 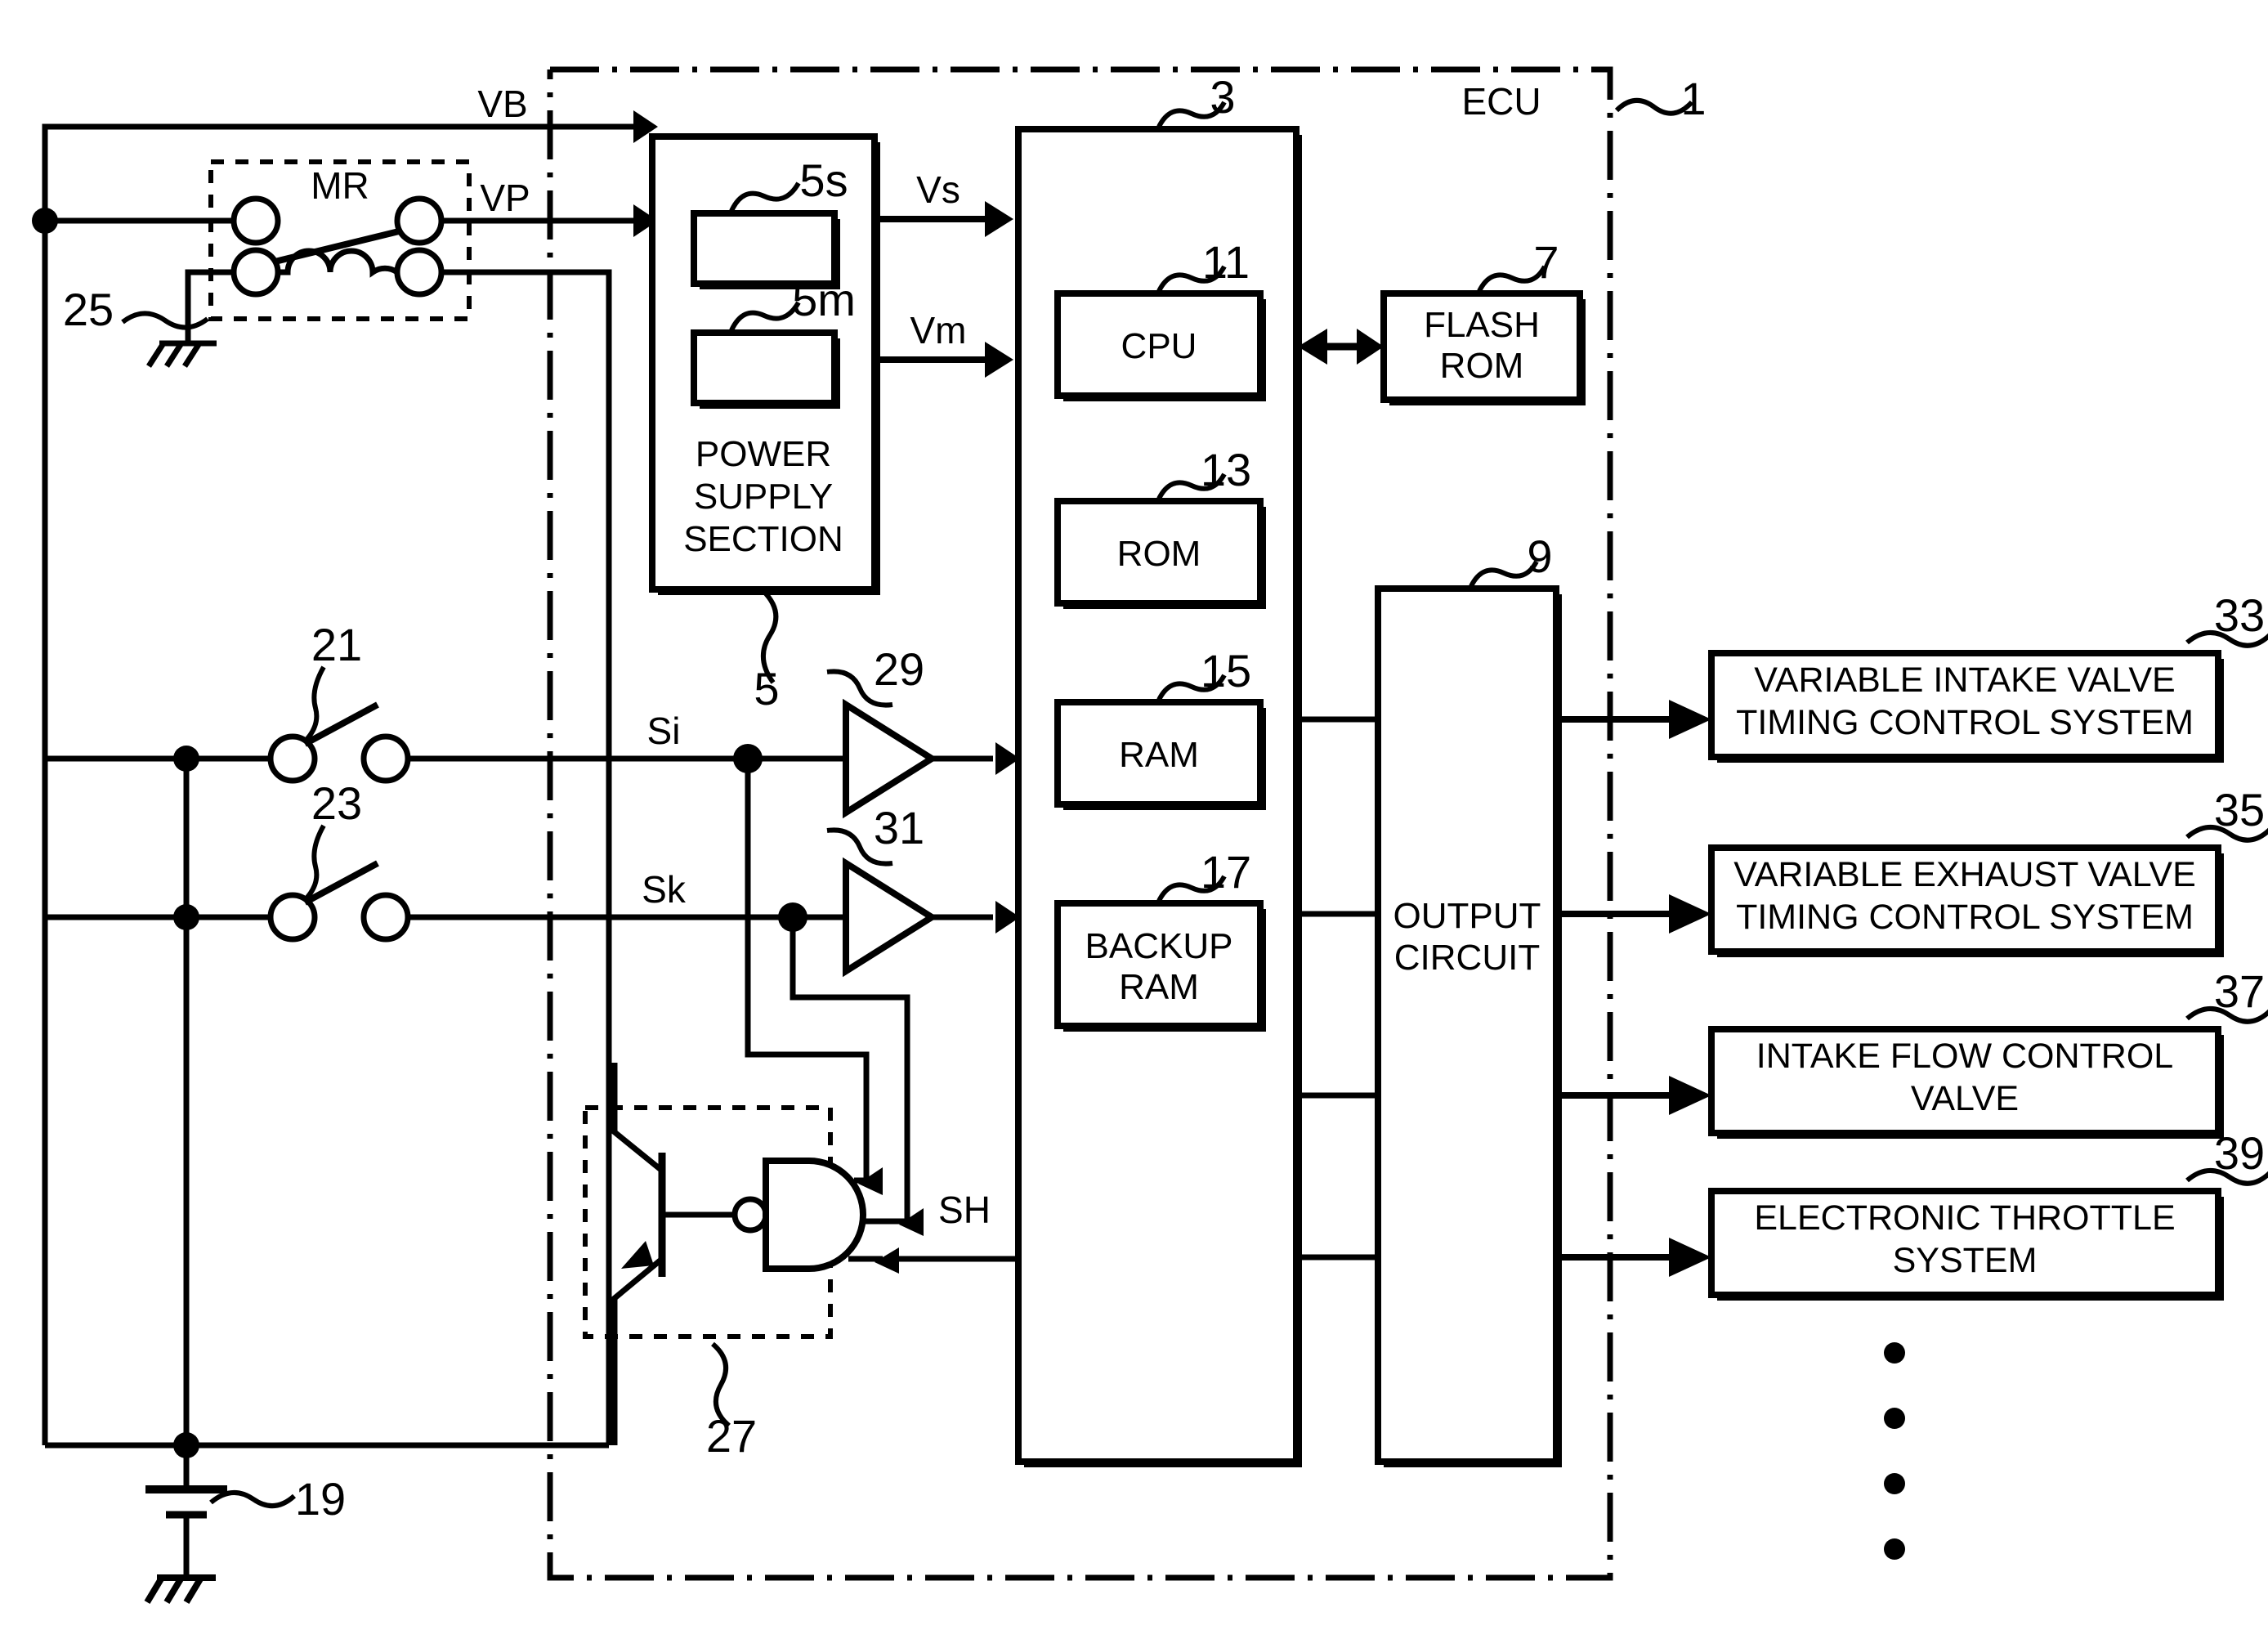 I want to click on buffer29-ref: 29, so click(x=899, y=669).